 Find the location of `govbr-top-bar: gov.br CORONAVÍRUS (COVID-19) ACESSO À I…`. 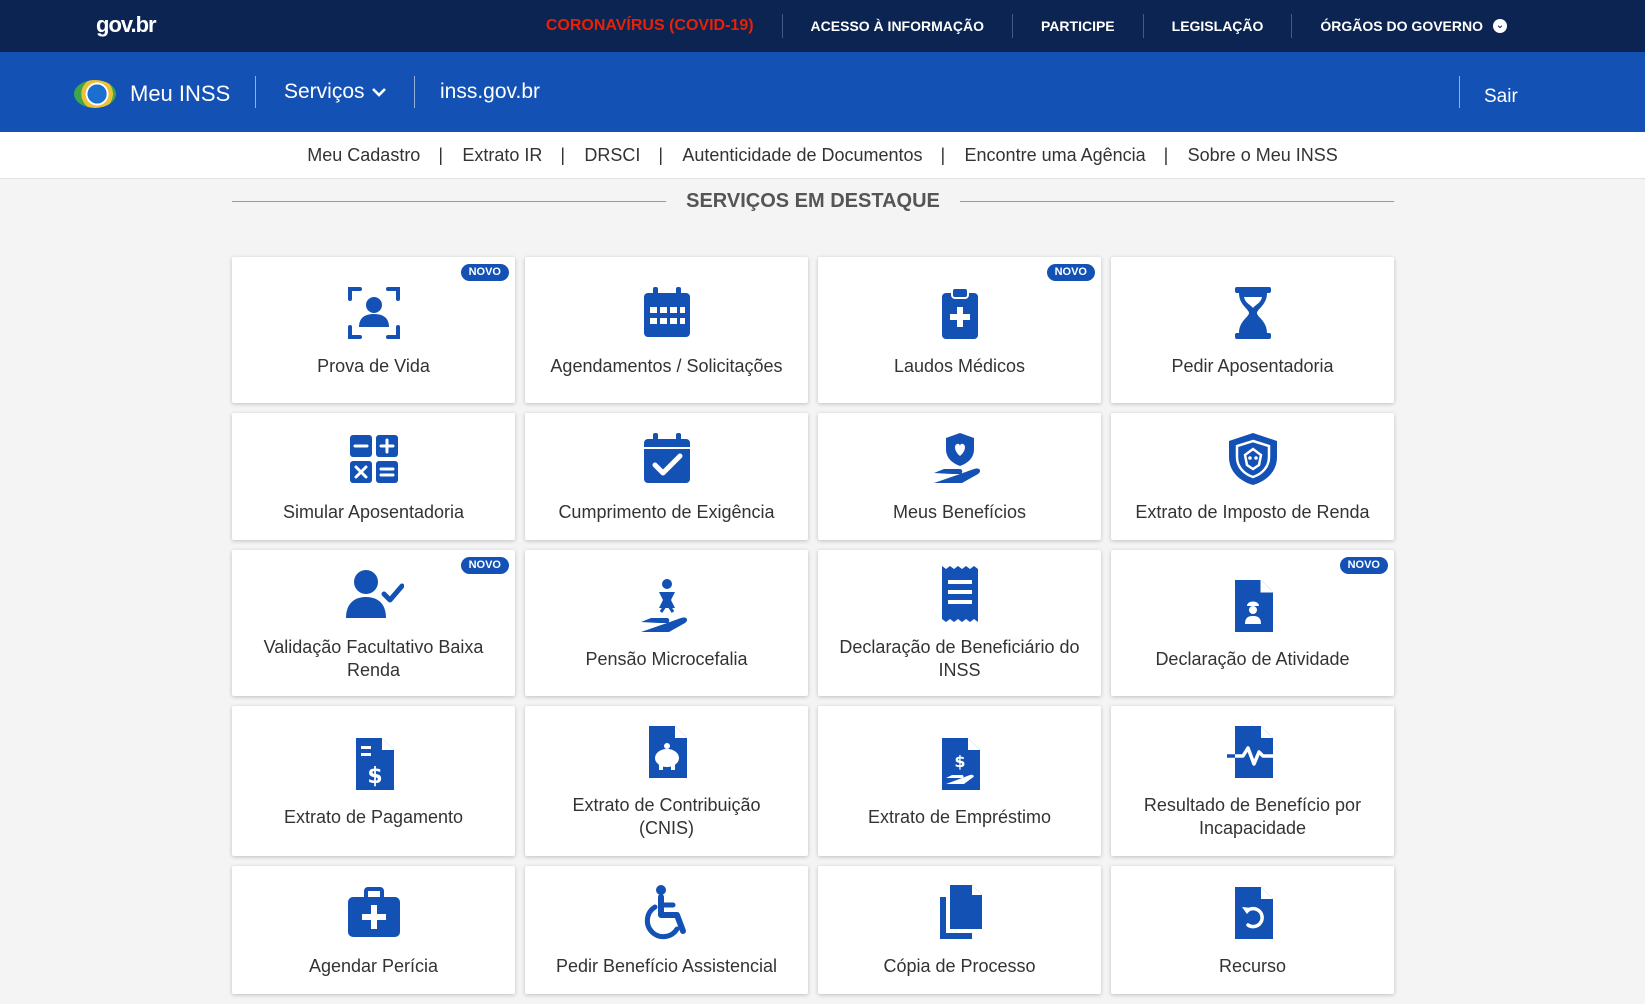

govbr-top-bar: gov.br CORONAVÍRUS (COVID-19) ACESSO À I… is located at coordinates (822, 26).